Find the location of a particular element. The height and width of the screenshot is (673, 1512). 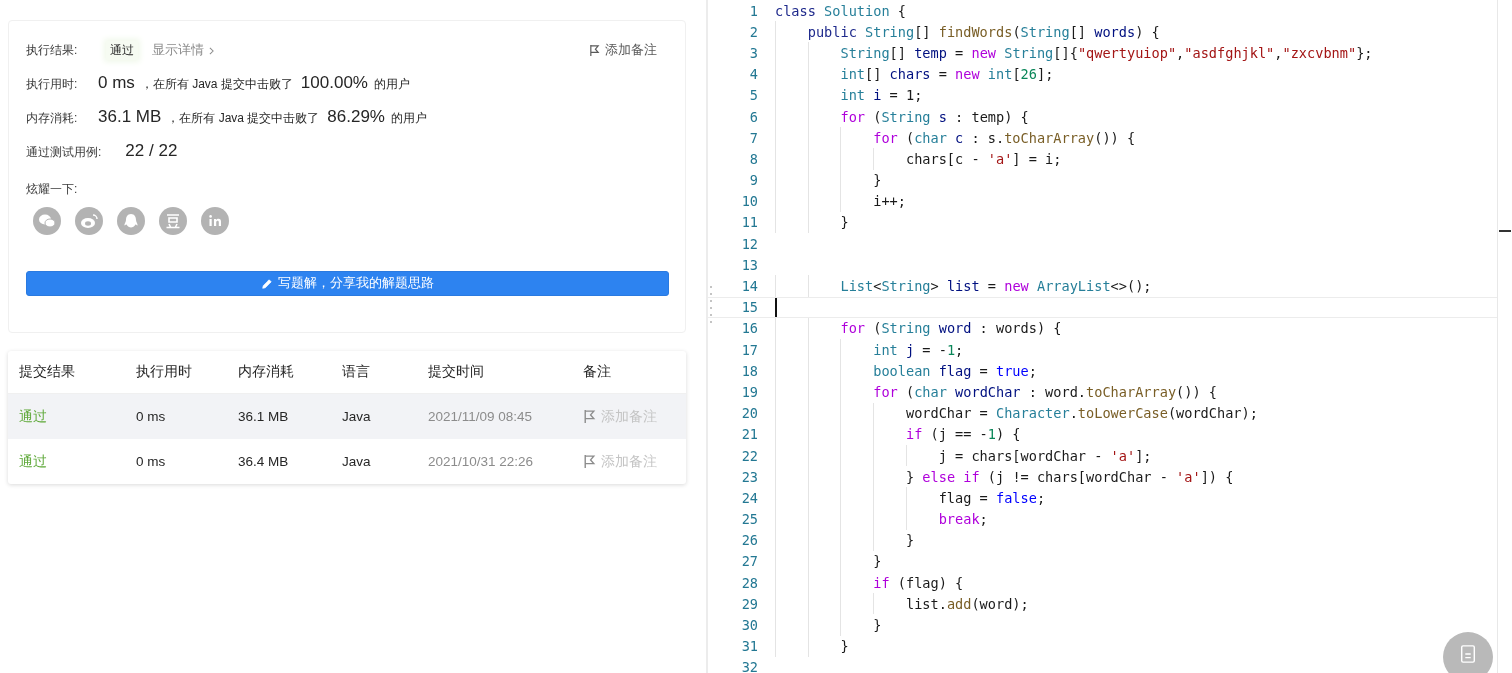

column-header: 提交时间 is located at coordinates (456, 372).